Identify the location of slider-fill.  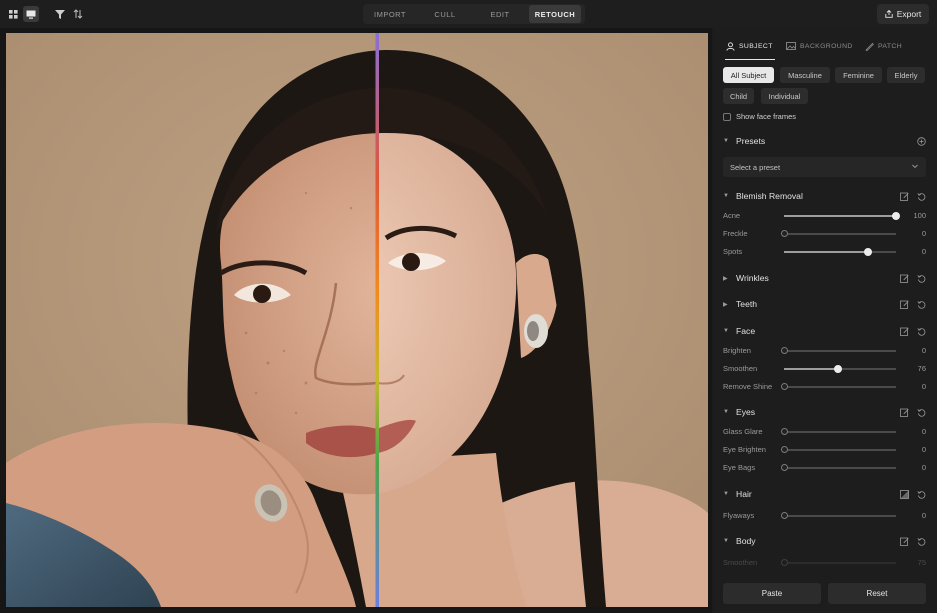
(811, 369).